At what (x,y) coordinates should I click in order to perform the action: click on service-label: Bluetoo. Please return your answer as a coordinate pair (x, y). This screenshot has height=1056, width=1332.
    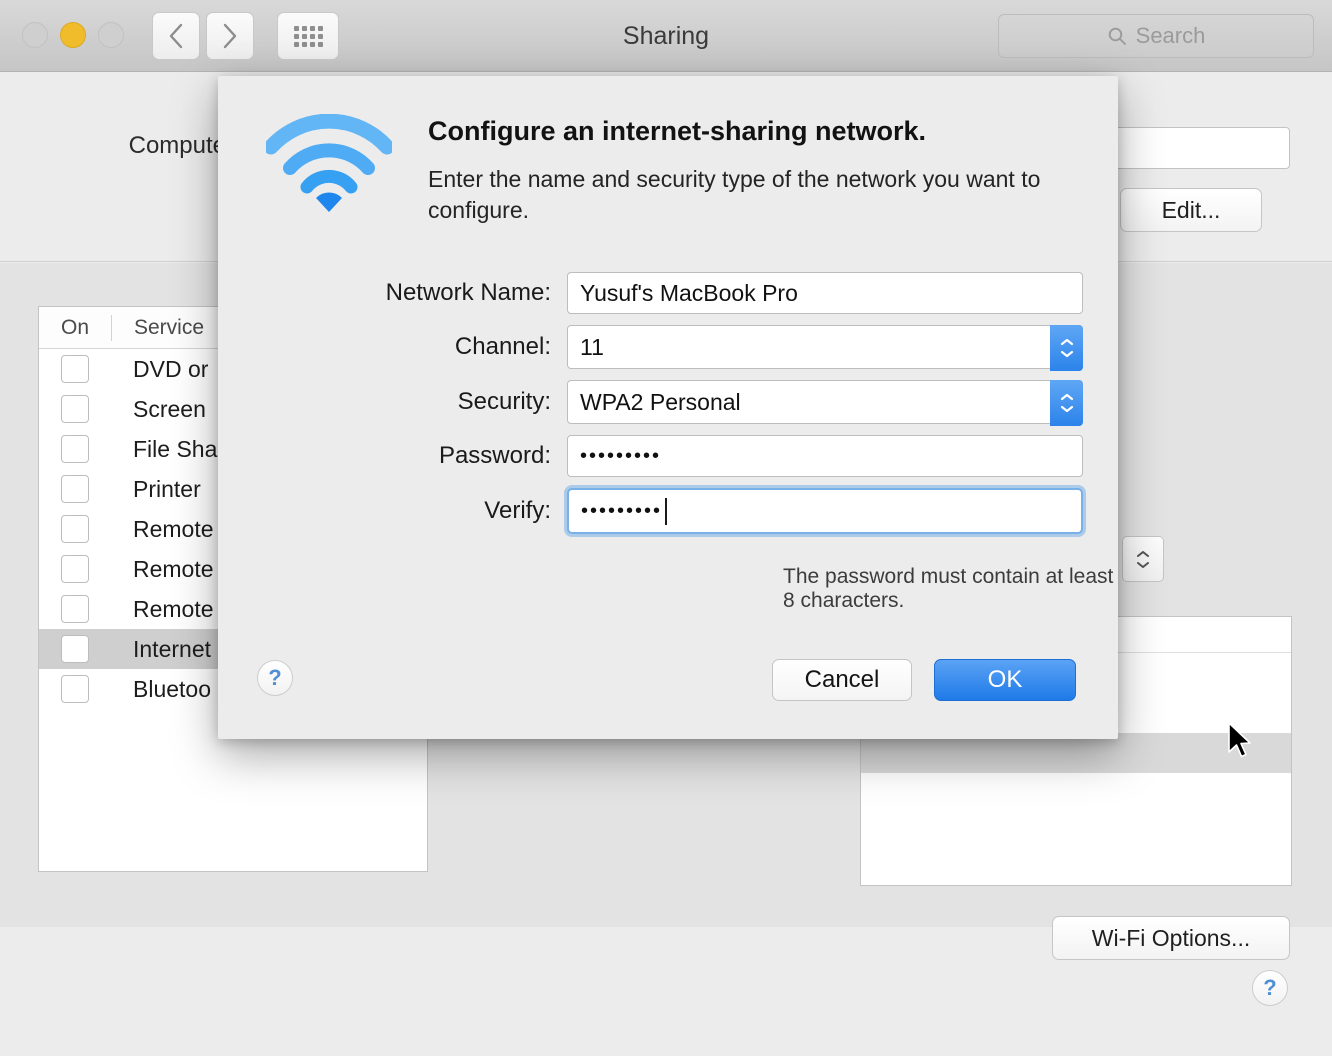
    Looking at the image, I should click on (172, 688).